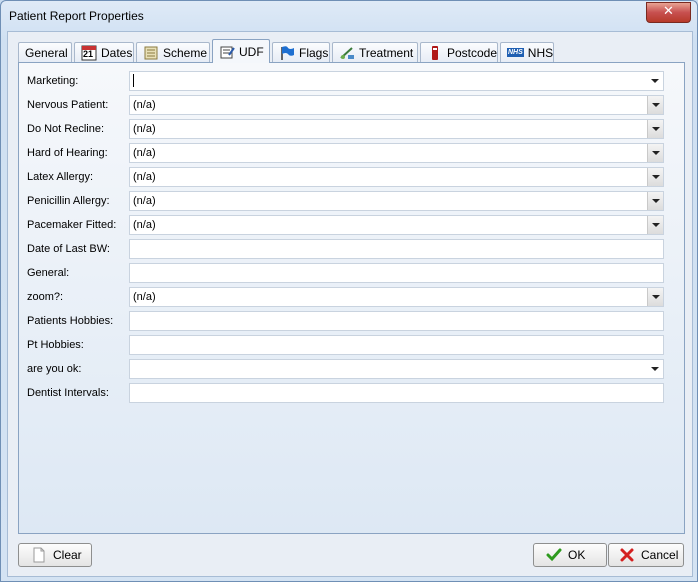 The height and width of the screenshot is (582, 698). What do you see at coordinates (314, 52) in the screenshot?
I see `tab-flags-label: Flags` at bounding box center [314, 52].